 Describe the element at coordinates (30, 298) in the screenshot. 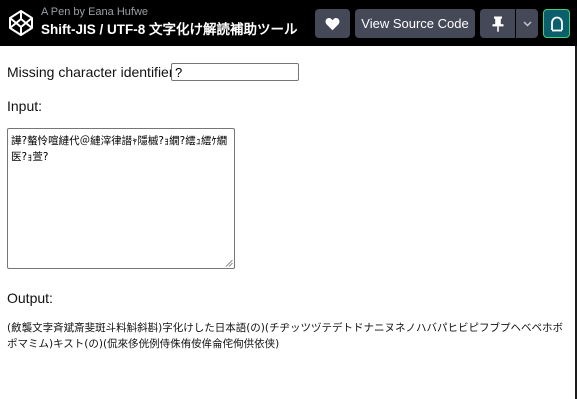

I see `output-label: Output:` at that location.